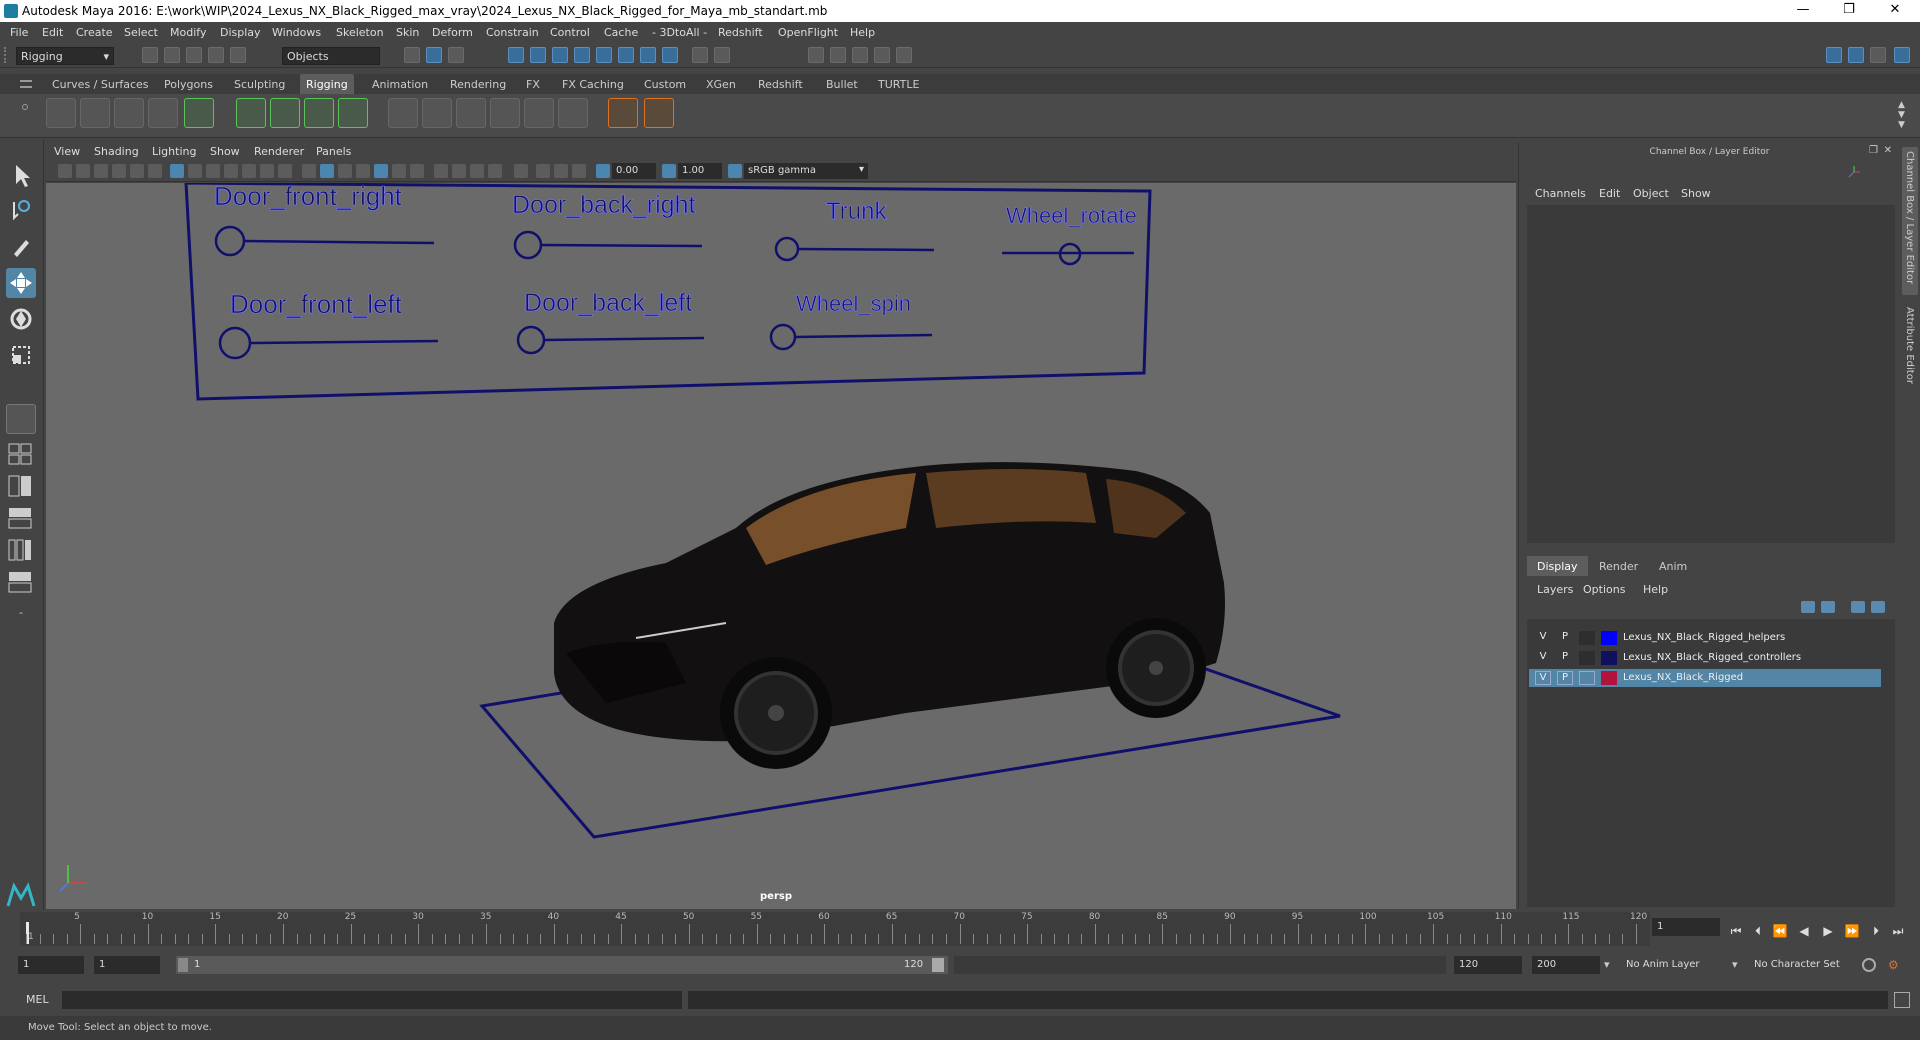 The image size is (1920, 1040). I want to click on layout-stacked-icon, so click(21, 518).